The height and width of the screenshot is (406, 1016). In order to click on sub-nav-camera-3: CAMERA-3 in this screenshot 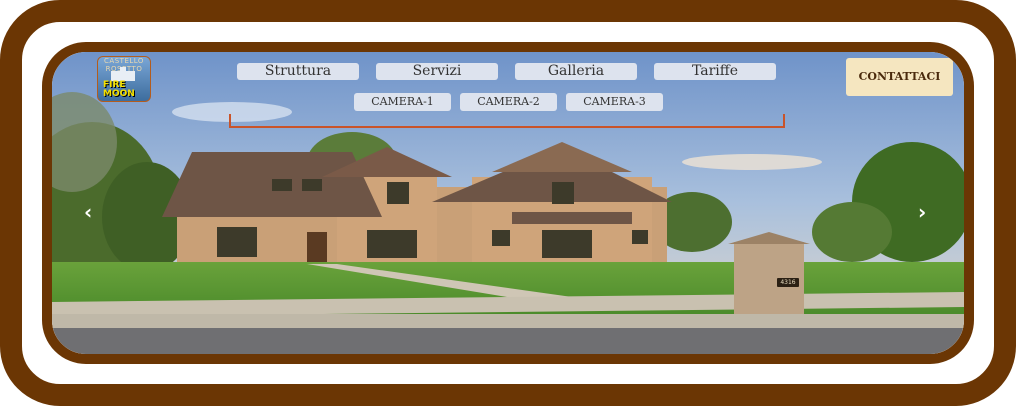, I will do `click(614, 102)`.